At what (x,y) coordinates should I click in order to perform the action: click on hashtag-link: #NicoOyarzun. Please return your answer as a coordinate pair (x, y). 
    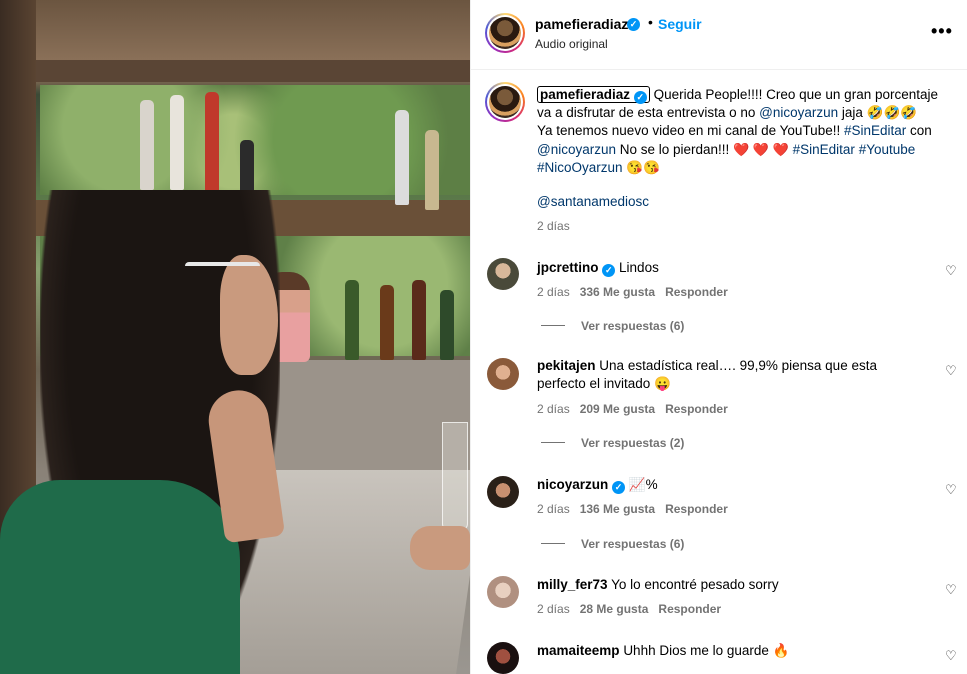
    Looking at the image, I should click on (580, 167).